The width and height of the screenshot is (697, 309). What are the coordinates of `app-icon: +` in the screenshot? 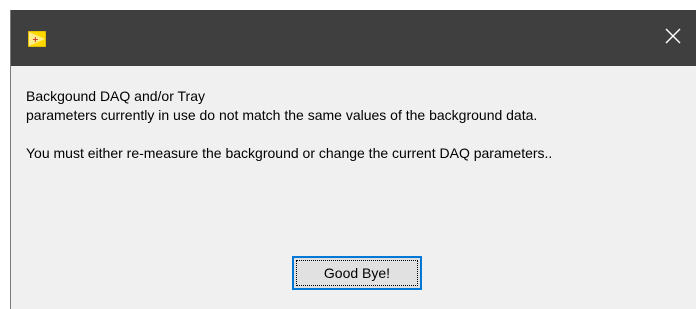 It's located at (37, 39).